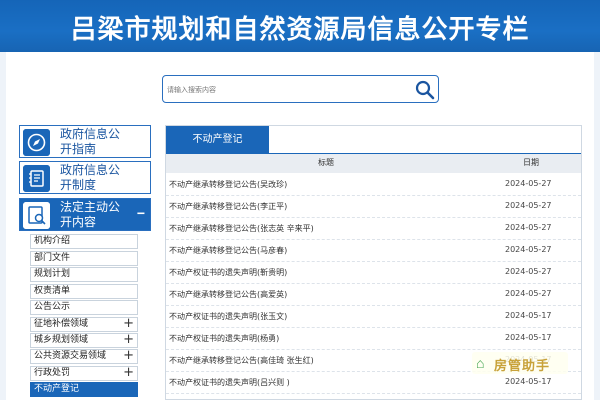  Describe the element at coordinates (228, 184) in the screenshot. I see `row-title-link: 不动产继承转移登记公告(吴改珍)` at that location.